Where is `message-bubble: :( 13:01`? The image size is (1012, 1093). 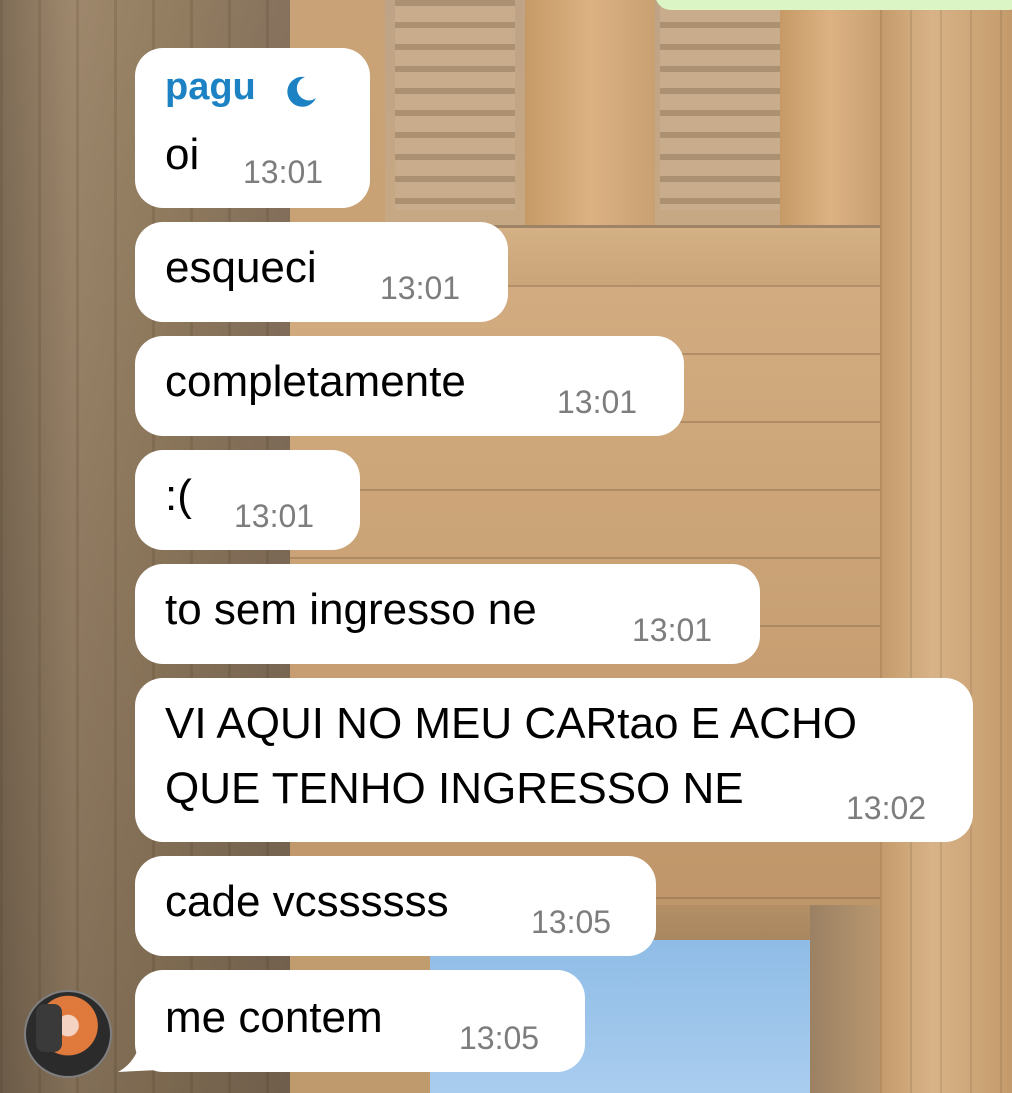
message-bubble: :( 13:01 is located at coordinates (247, 500).